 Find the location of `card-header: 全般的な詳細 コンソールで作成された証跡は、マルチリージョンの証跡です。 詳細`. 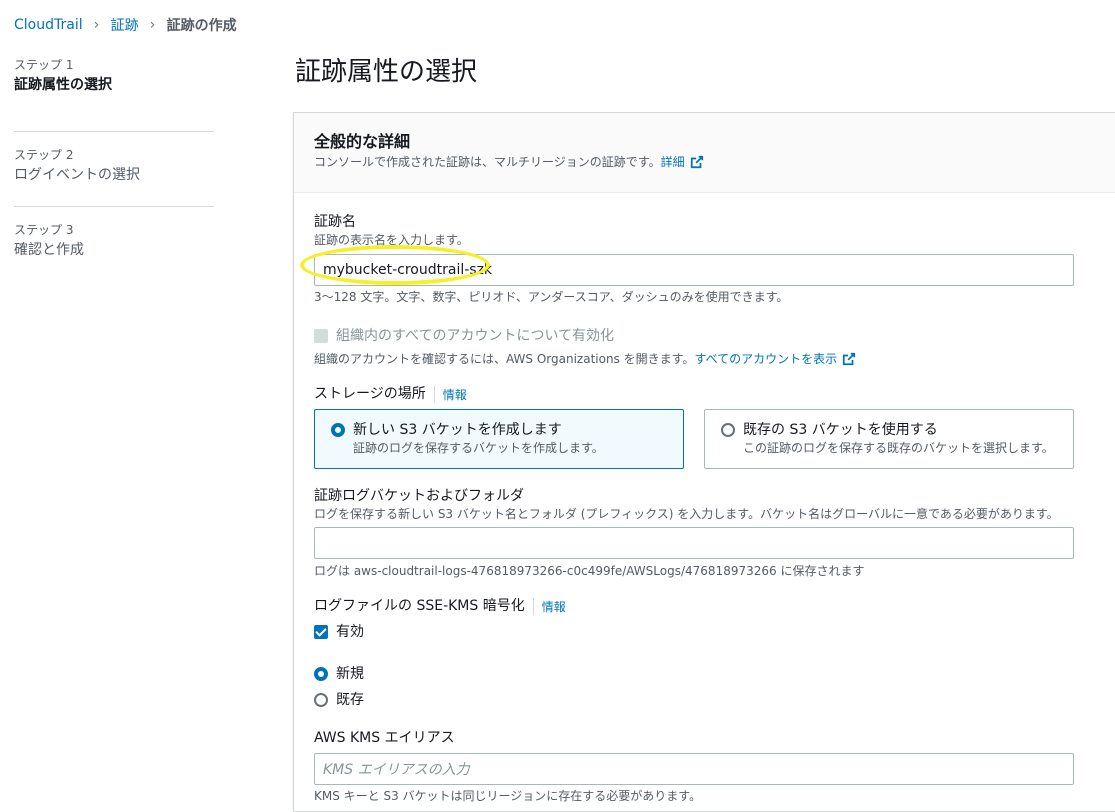

card-header: 全般的な詳細 コンソールで作成された証跡は、マルチリージョンの証跡です。 詳細 is located at coordinates (704, 153).